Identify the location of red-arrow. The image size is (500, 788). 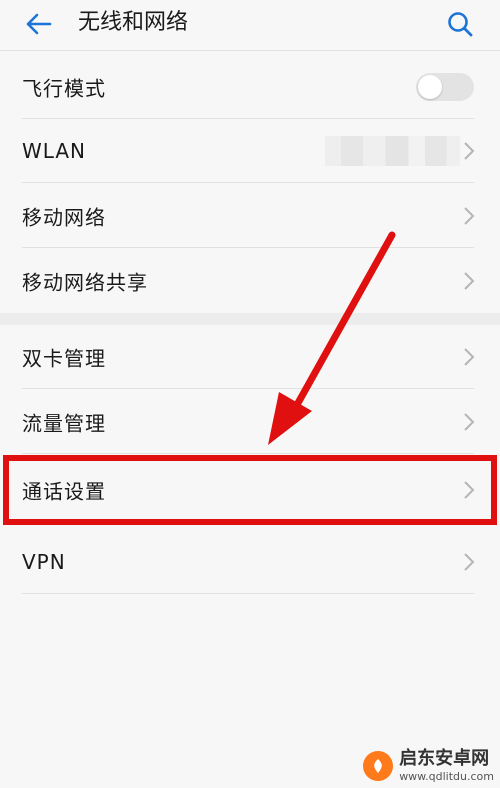
(332, 338).